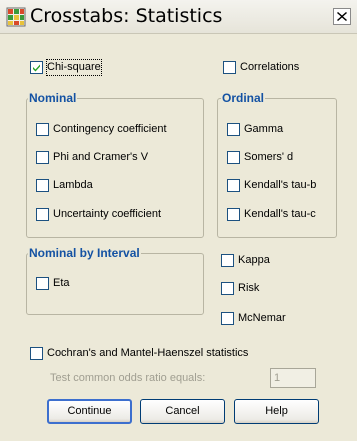  Describe the element at coordinates (89, 411) in the screenshot. I see `continue-button: Continue` at that location.